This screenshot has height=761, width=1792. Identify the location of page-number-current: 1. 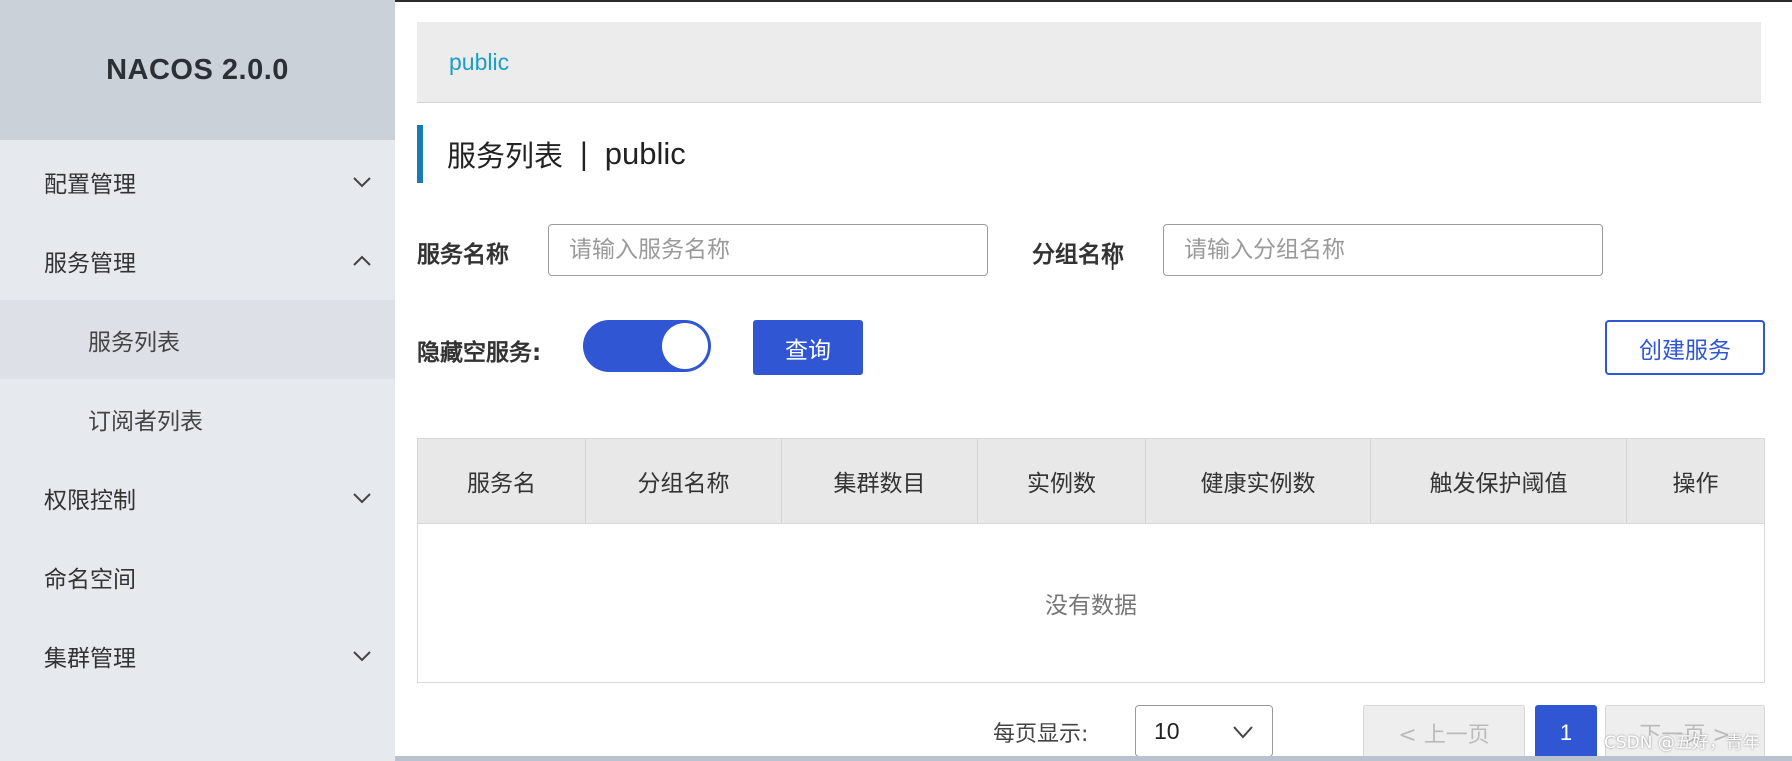
(1566, 733).